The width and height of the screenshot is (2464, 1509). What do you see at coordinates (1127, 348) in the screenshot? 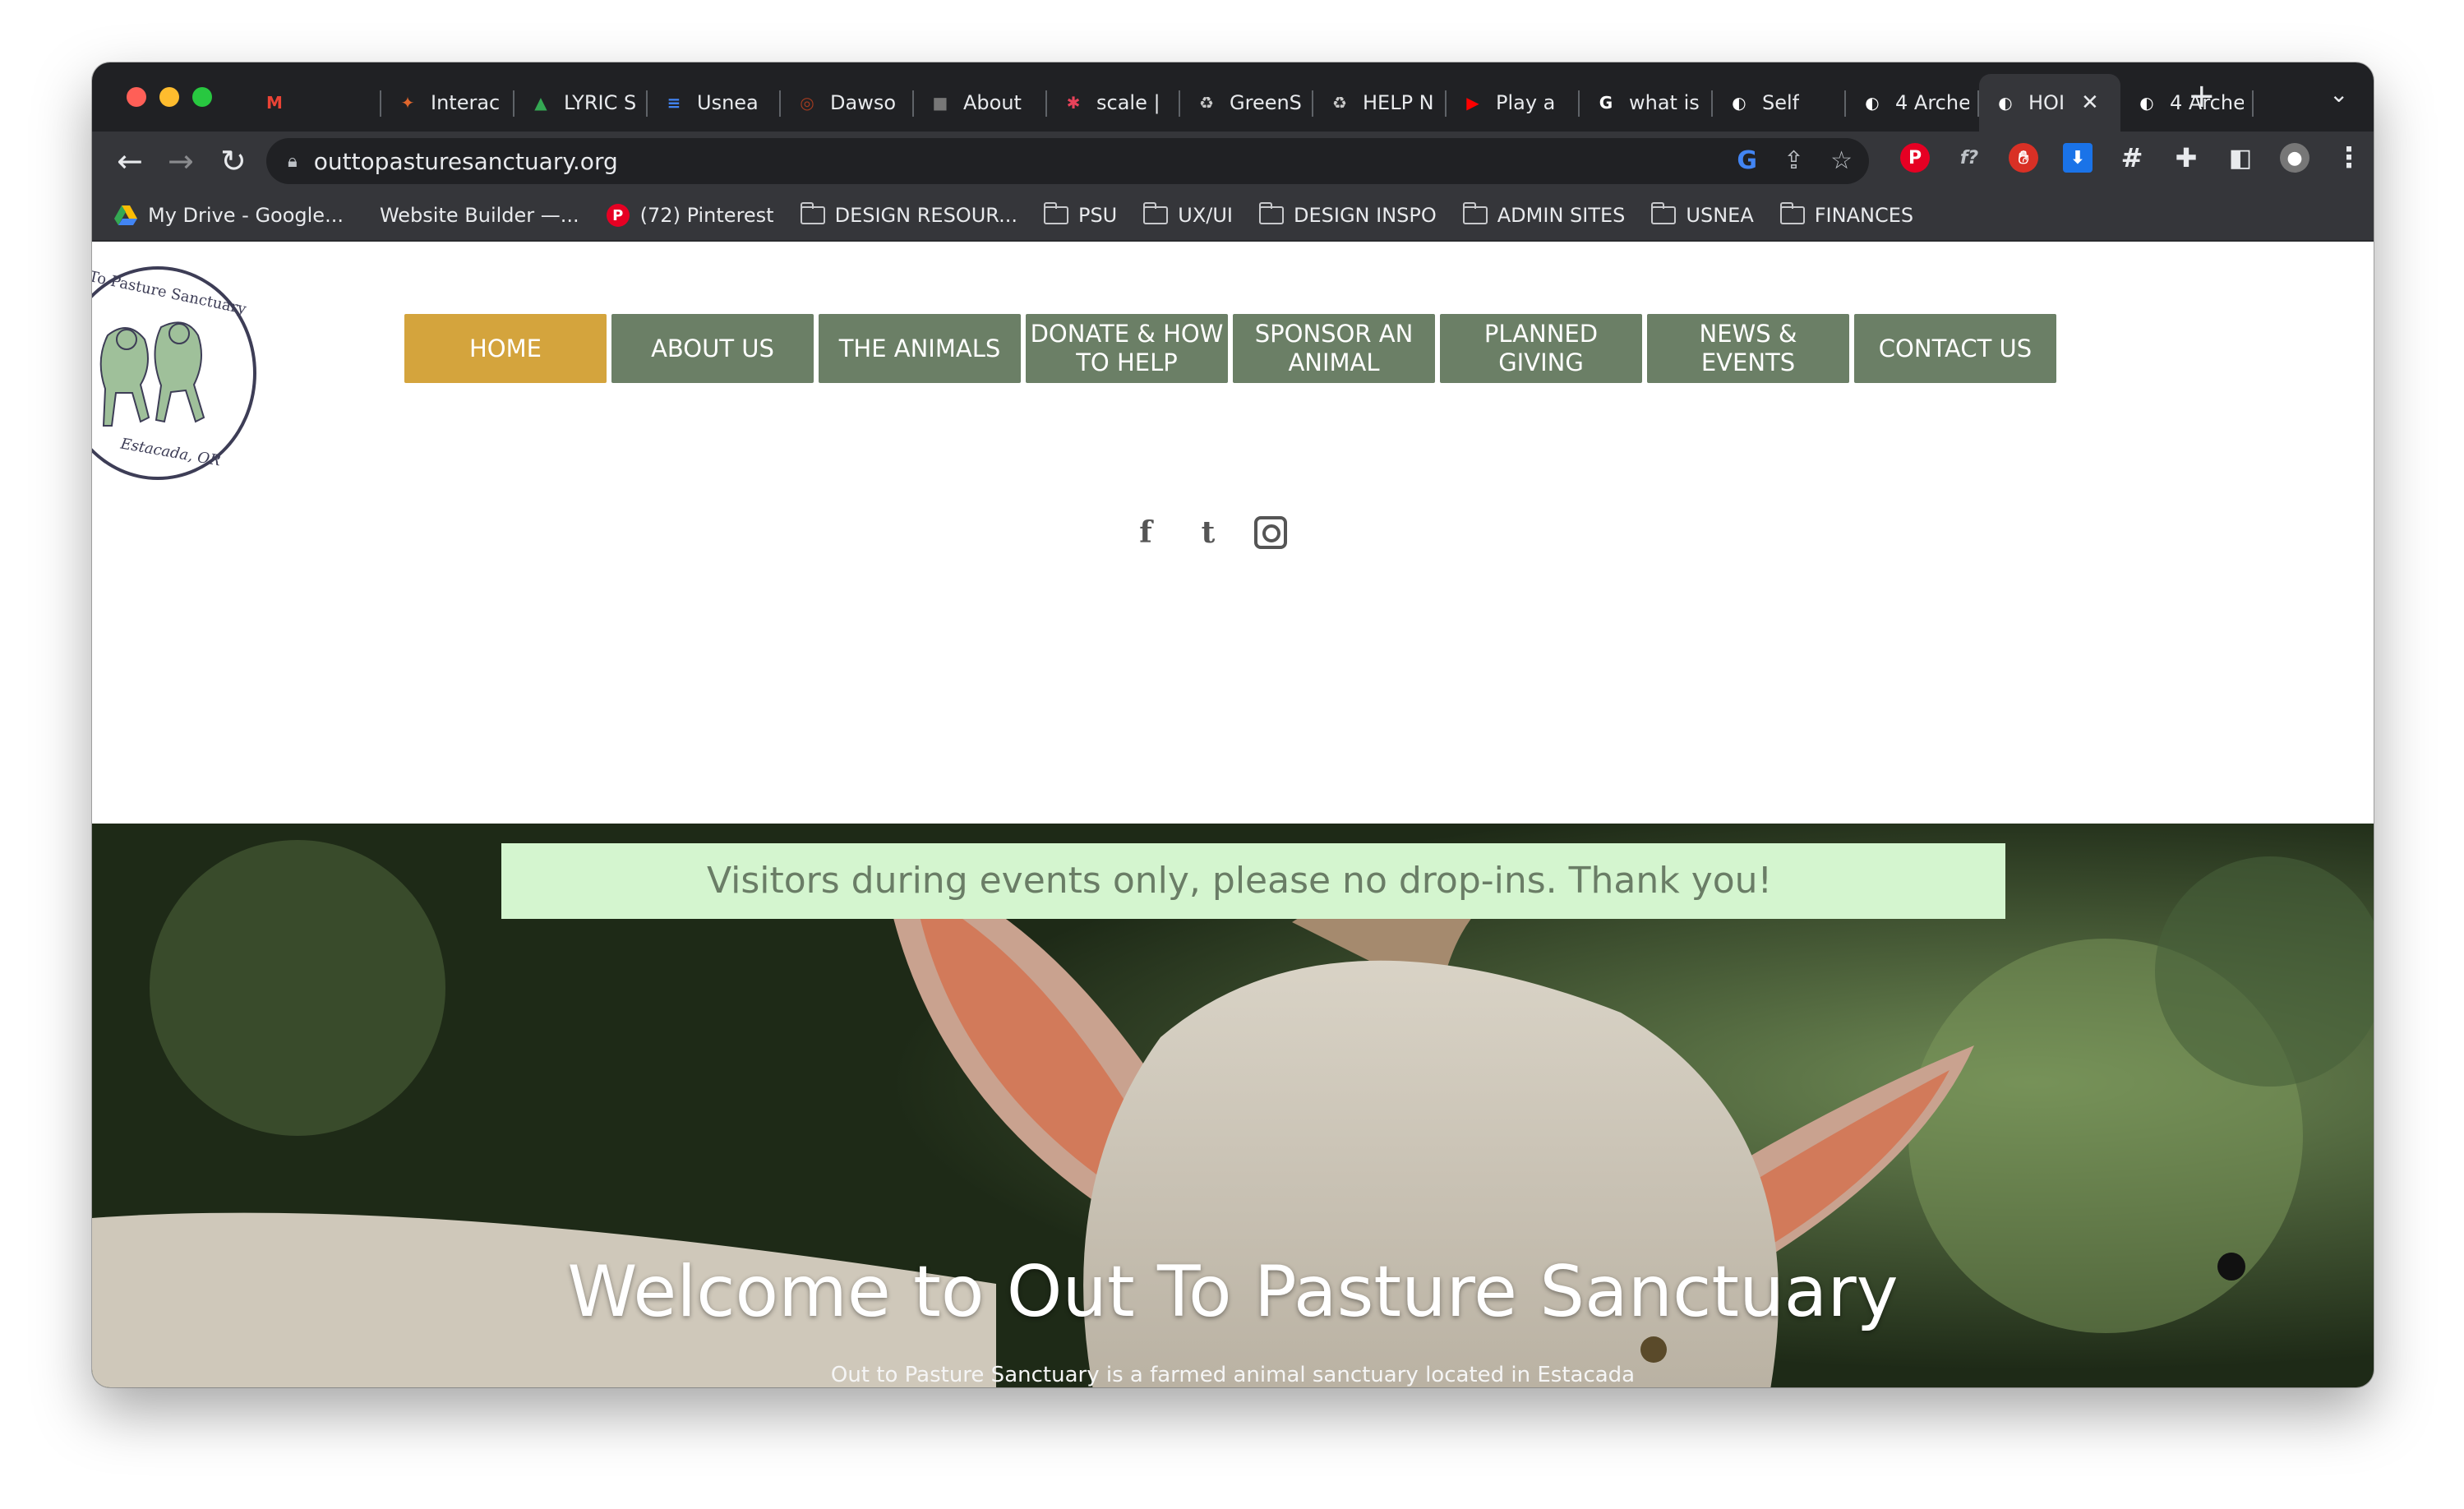
I see `nav-item-donate-how-to-help: DONATE & HOW TO HELP` at bounding box center [1127, 348].